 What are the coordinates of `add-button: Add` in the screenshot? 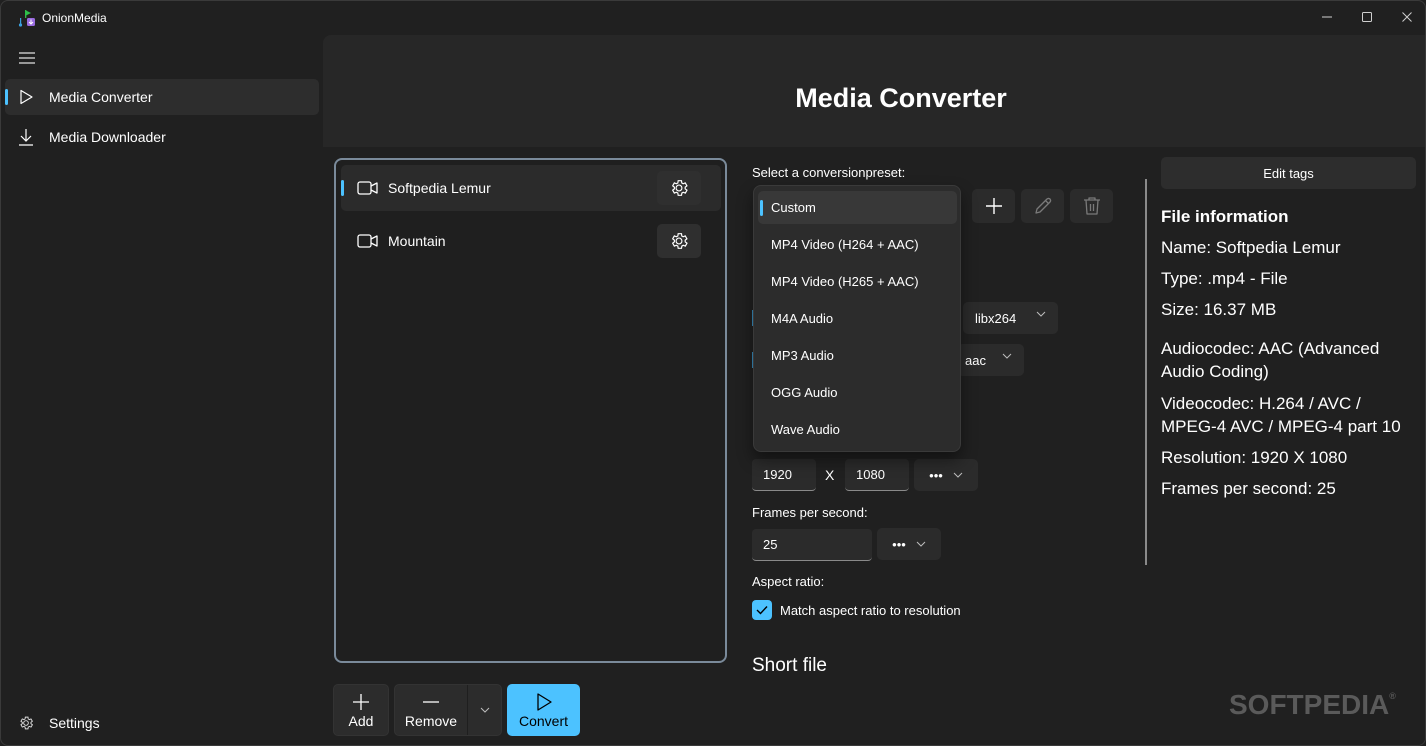 It's located at (361, 710).